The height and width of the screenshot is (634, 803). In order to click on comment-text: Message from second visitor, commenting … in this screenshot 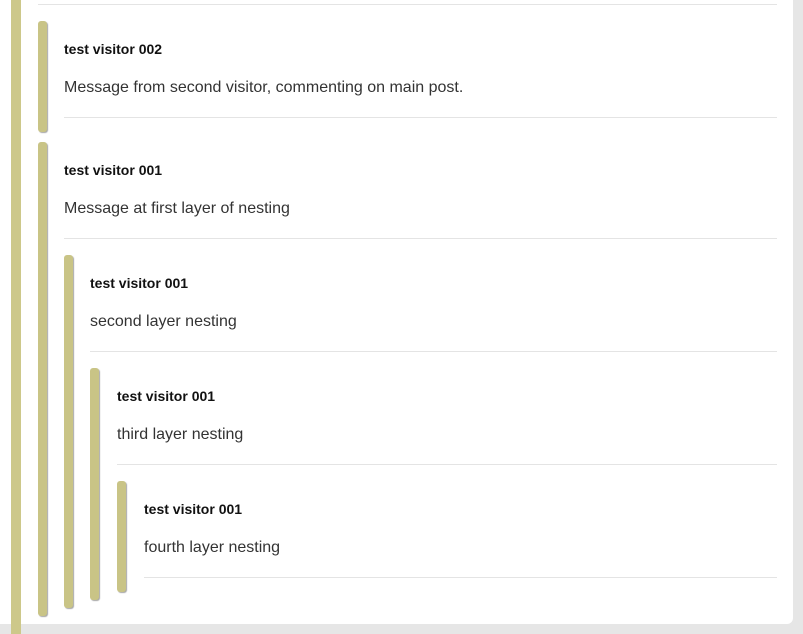, I will do `click(264, 87)`.